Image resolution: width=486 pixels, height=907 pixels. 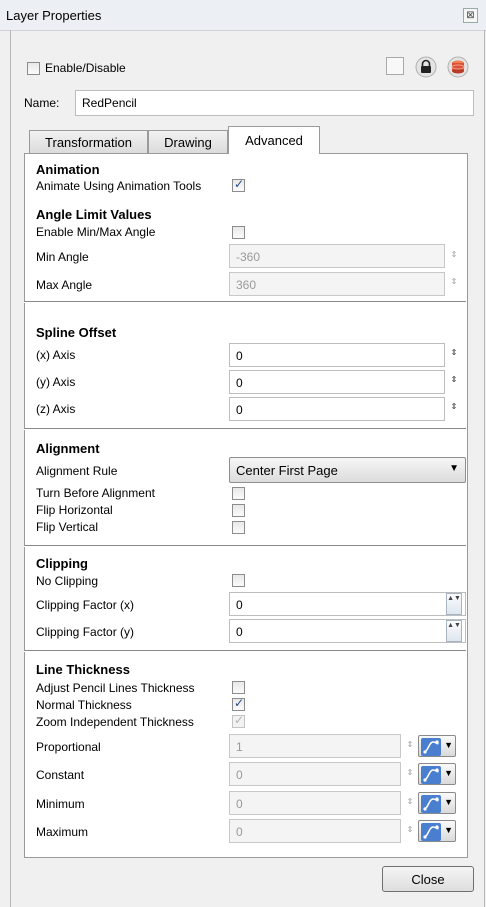 I want to click on y-axis-input: 0, so click(x=337, y=382).